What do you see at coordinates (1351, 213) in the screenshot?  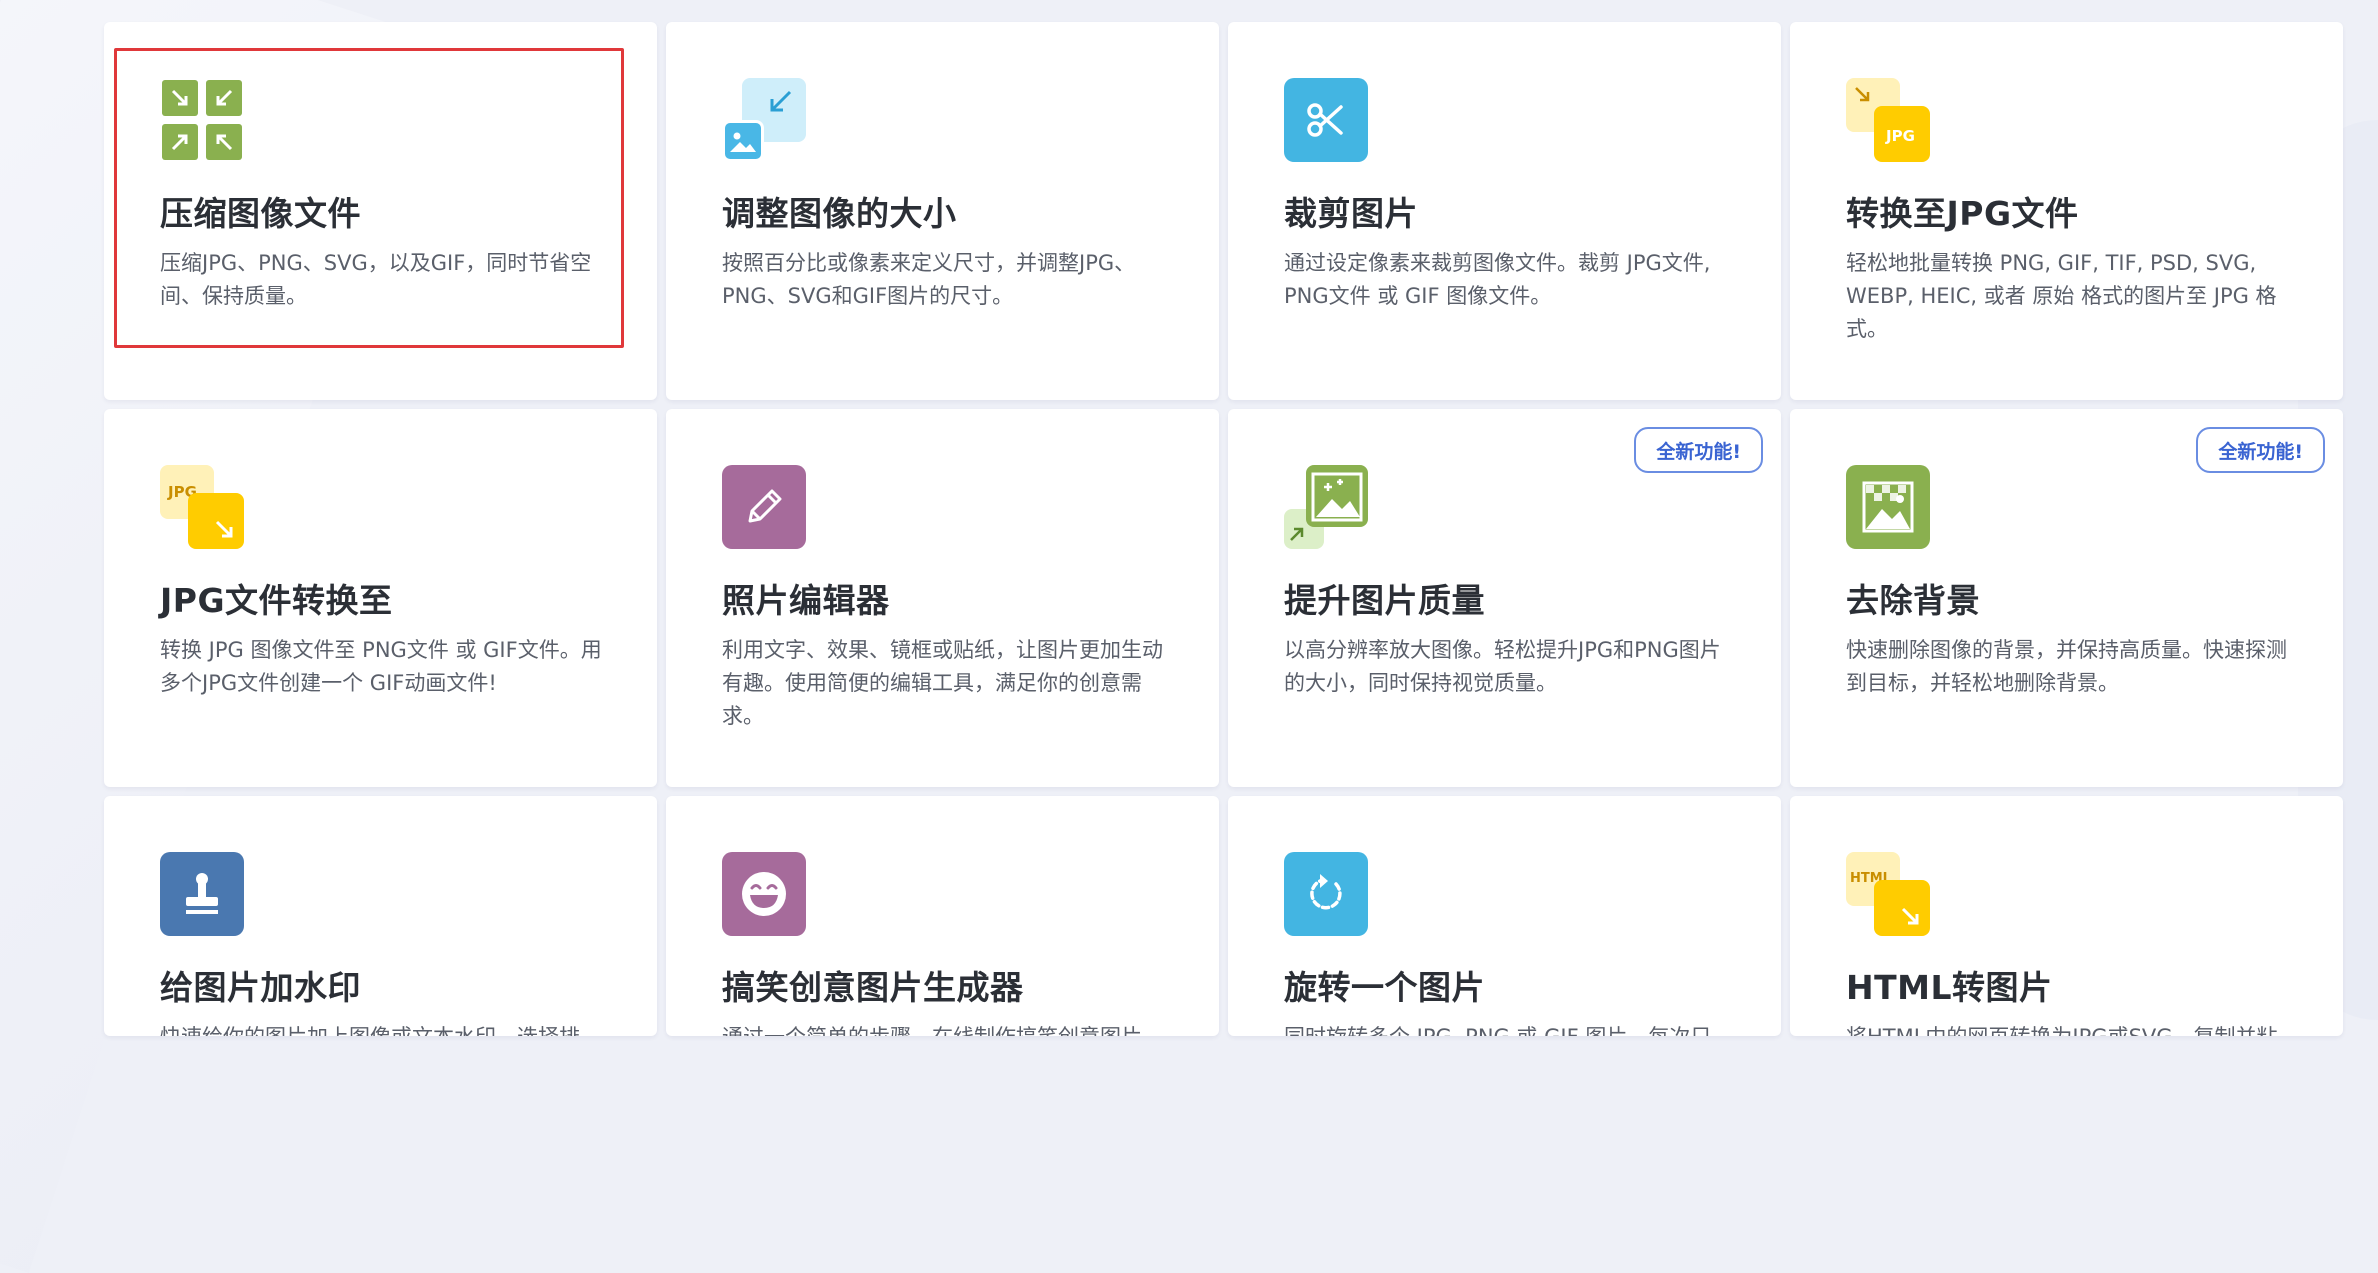 I see `card-title: 裁剪图片` at bounding box center [1351, 213].